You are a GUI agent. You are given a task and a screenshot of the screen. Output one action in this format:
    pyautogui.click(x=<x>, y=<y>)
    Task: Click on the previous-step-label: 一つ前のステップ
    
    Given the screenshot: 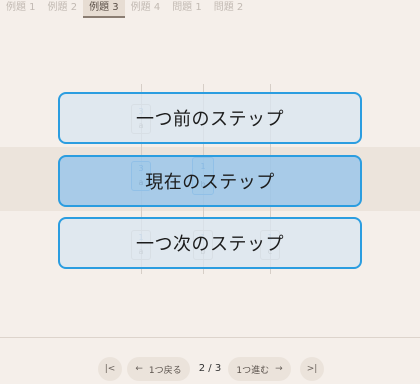 What is the action you would take?
    pyautogui.click(x=210, y=119)
    